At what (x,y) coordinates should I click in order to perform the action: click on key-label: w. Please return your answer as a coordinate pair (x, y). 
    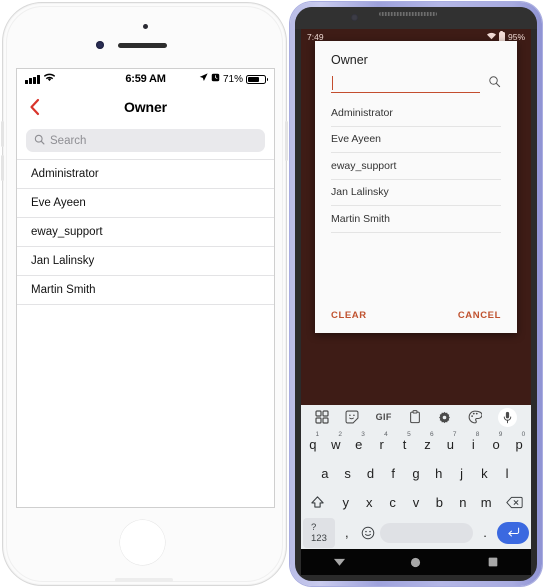
    Looking at the image, I should click on (336, 444).